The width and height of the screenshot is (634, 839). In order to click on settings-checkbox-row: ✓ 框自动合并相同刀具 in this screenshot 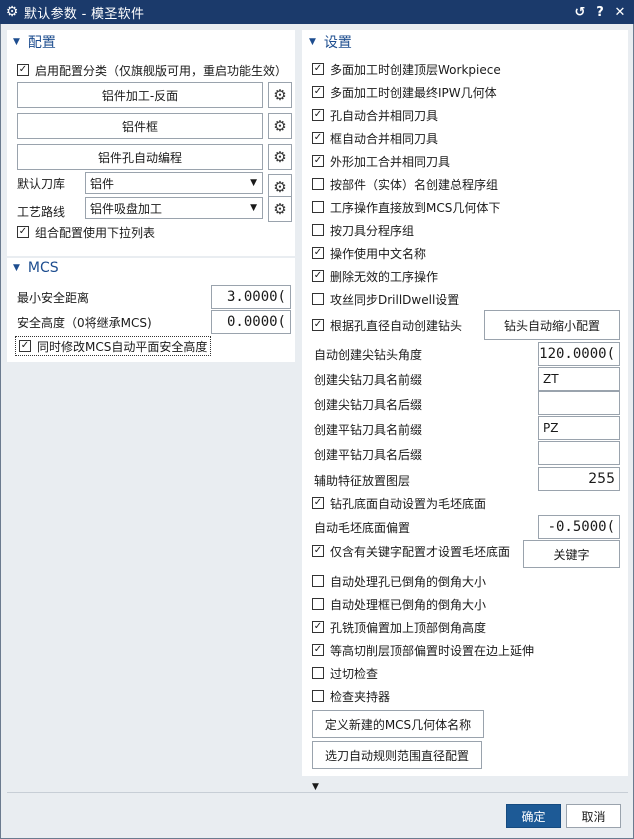, I will do `click(375, 138)`.